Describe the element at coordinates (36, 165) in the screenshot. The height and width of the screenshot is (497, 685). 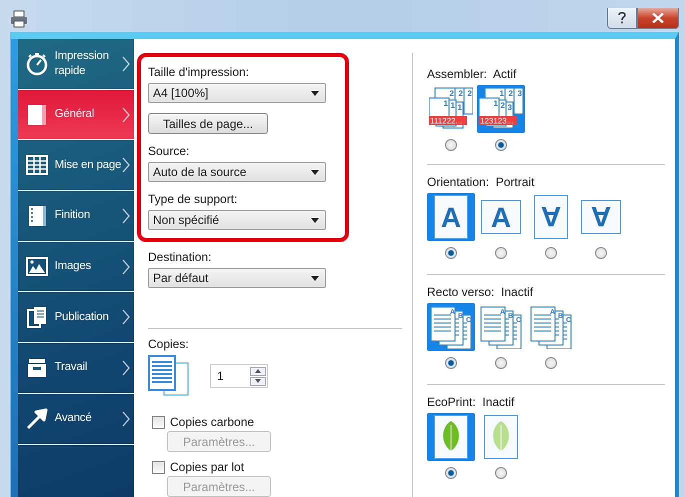
I see `table-icon` at that location.